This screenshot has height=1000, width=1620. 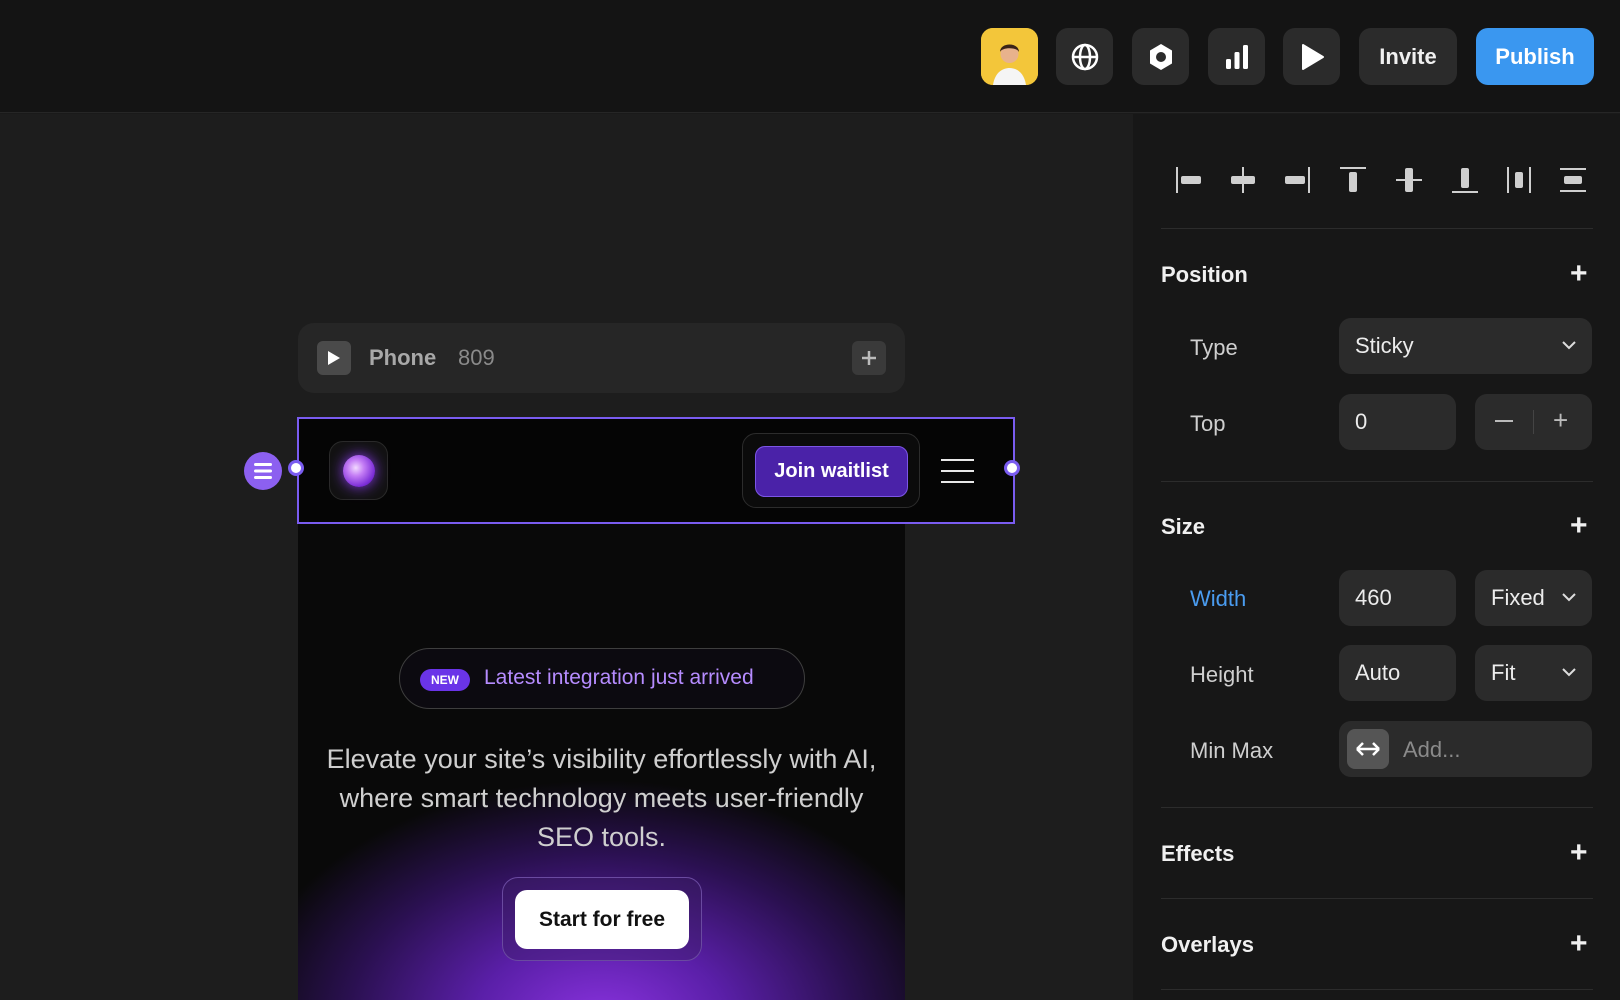 What do you see at coordinates (1204, 274) in the screenshot?
I see `position-section-title: Position` at bounding box center [1204, 274].